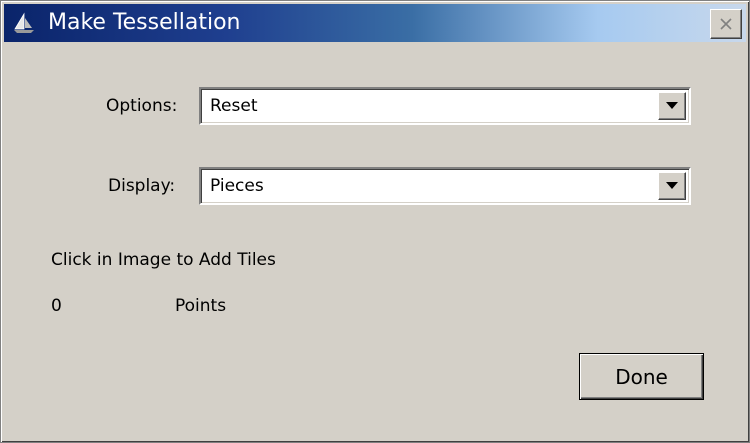  Describe the element at coordinates (445, 106) in the screenshot. I see `options-dropdown: Reset` at that location.